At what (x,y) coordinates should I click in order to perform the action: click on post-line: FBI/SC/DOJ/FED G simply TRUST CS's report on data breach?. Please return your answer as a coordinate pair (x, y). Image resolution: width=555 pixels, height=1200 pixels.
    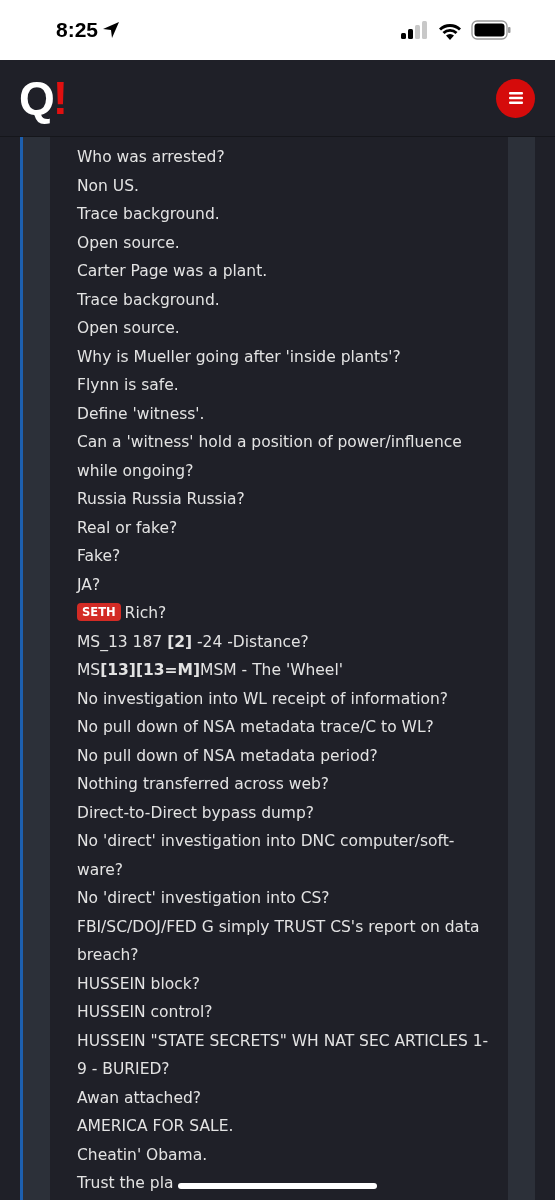
    Looking at the image, I should click on (279, 941).